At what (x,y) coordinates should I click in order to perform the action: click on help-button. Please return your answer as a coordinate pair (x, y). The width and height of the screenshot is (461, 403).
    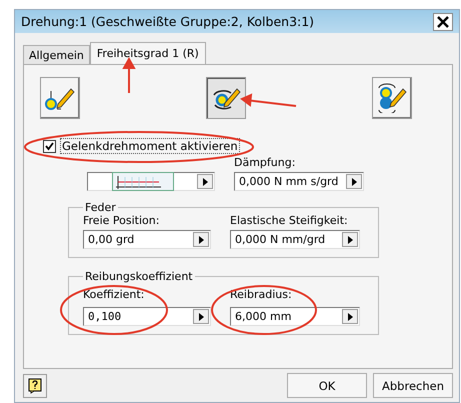
    Looking at the image, I should click on (35, 386).